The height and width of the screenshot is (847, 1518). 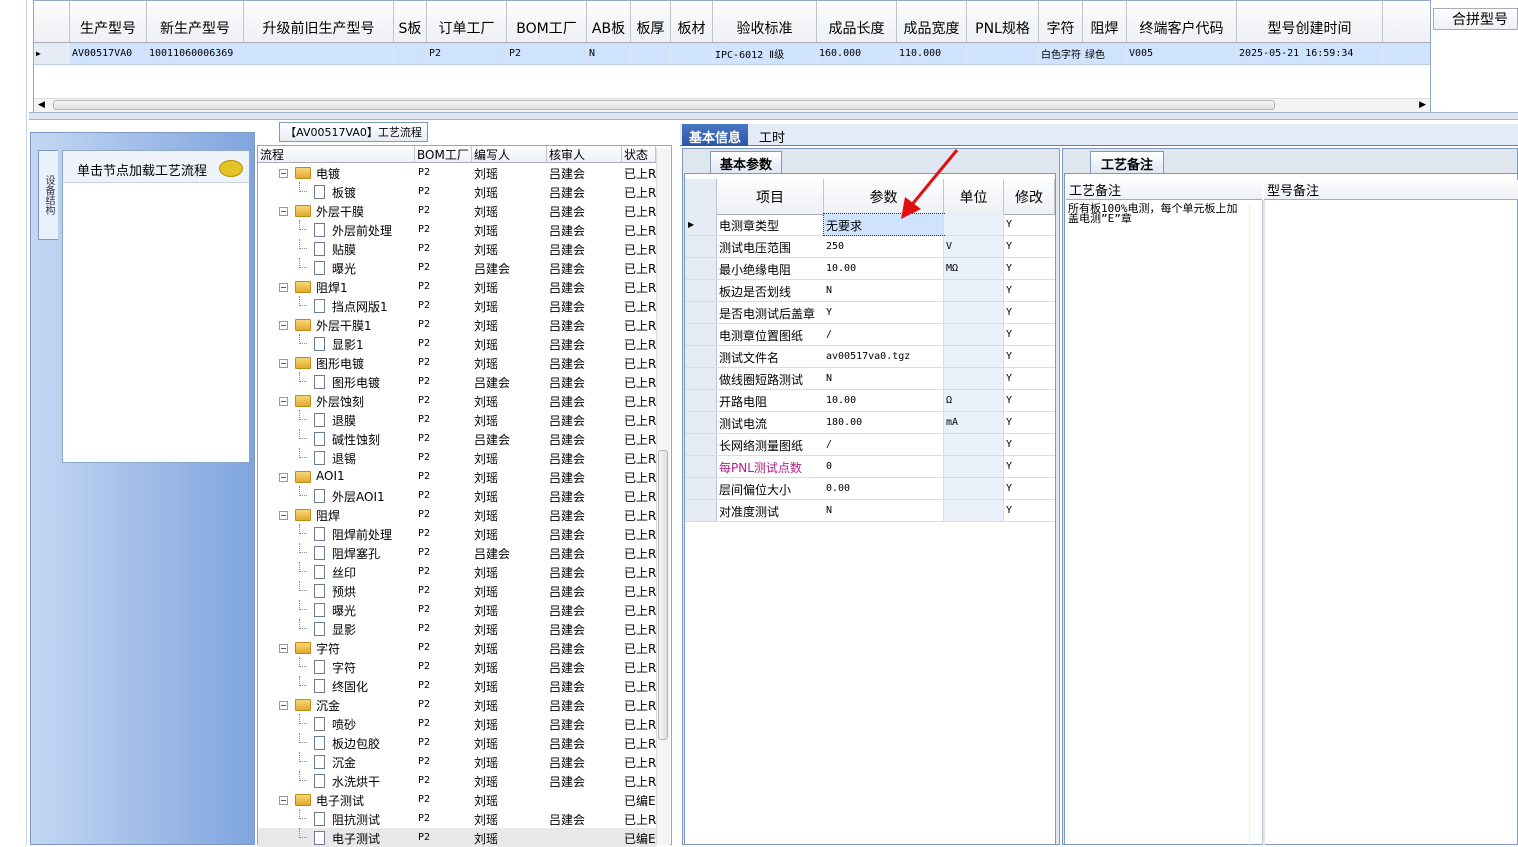 What do you see at coordinates (844, 225) in the screenshot?
I see `param-value: 无要求` at bounding box center [844, 225].